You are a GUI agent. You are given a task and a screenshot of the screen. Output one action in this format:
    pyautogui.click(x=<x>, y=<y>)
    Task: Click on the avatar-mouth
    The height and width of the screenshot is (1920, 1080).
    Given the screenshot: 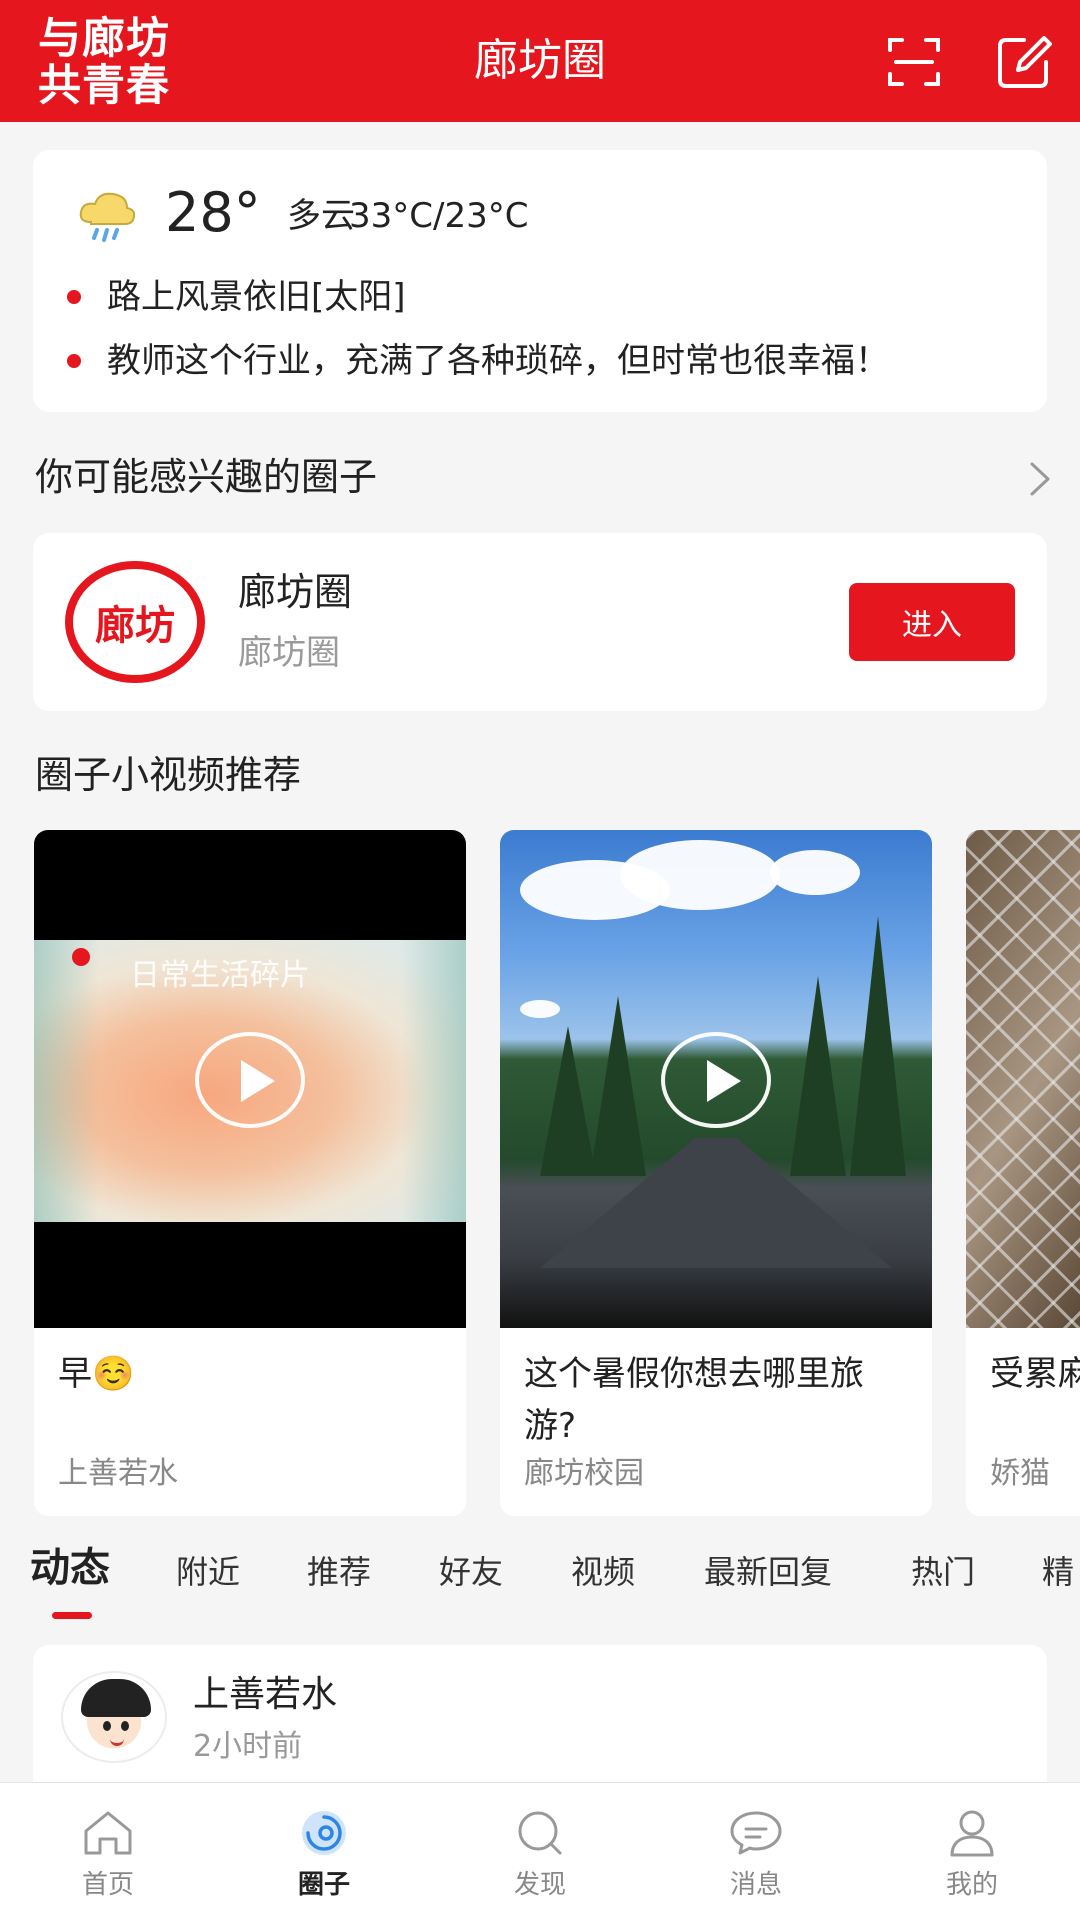 What is the action you would take?
    pyautogui.click(x=117, y=1742)
    